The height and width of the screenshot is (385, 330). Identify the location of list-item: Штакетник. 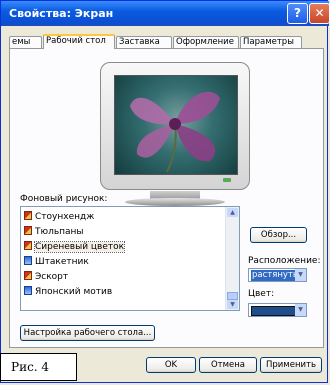
(56, 261).